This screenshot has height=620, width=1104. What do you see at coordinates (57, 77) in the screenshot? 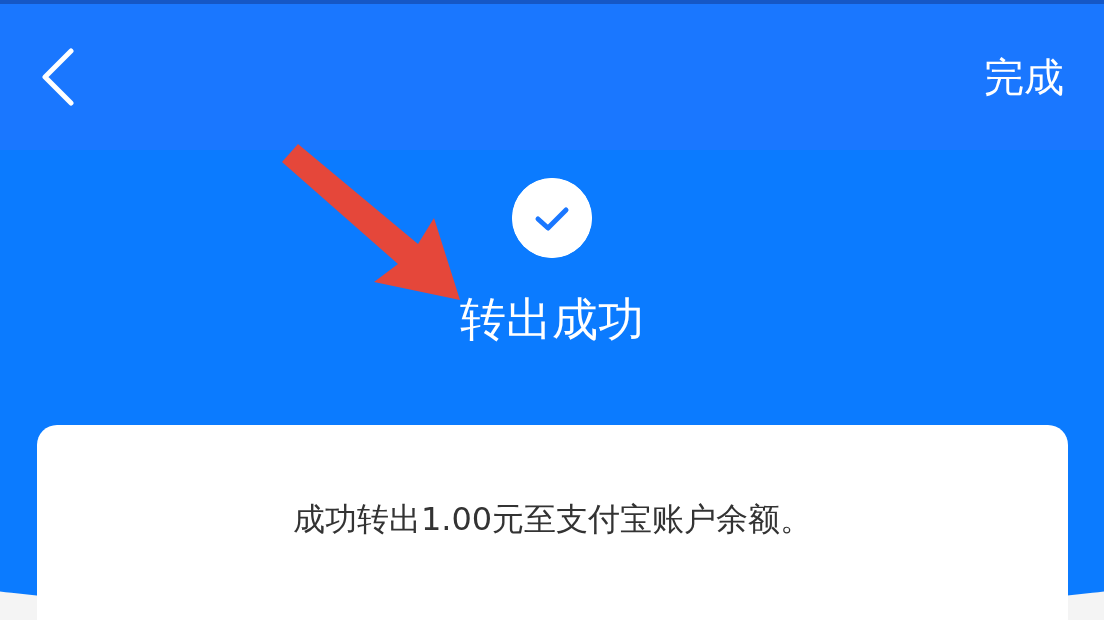
I see `back-button` at bounding box center [57, 77].